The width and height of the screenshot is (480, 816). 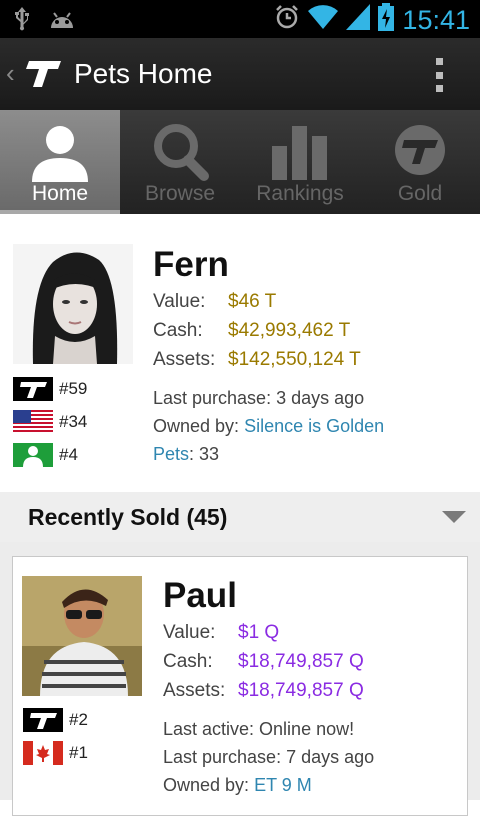 What do you see at coordinates (191, 264) in the screenshot?
I see `pet-name: Fern` at bounding box center [191, 264].